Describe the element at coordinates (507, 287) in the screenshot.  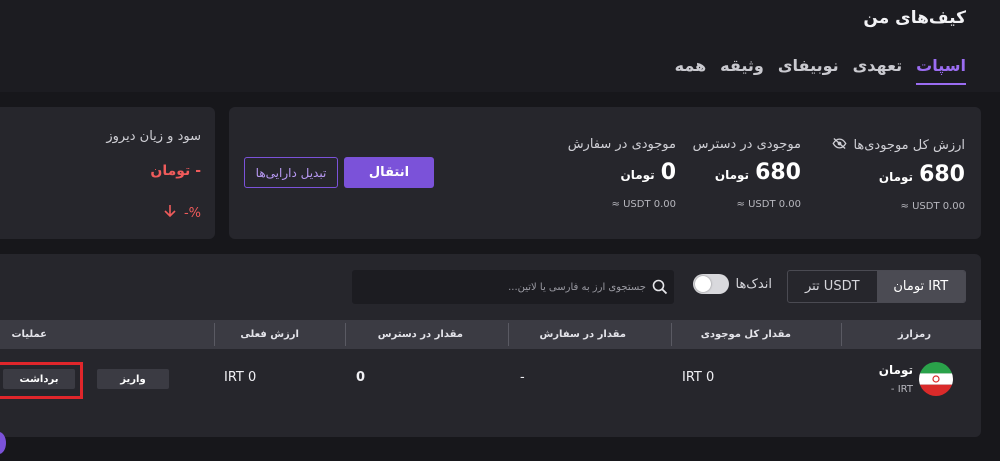
I see `search-input` at that location.